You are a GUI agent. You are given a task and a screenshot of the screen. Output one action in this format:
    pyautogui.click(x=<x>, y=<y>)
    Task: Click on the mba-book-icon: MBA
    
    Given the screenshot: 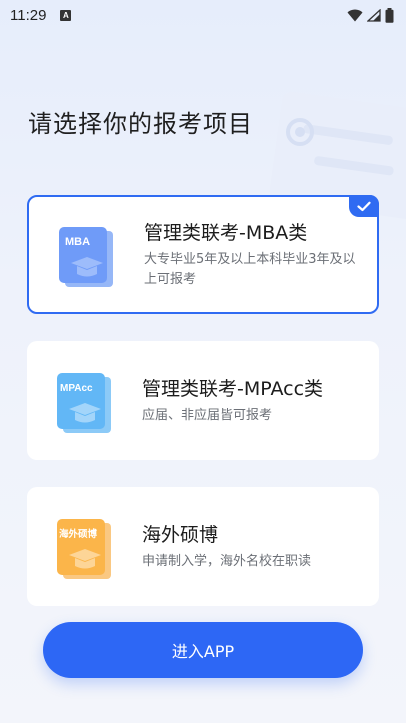 What is the action you would take?
    pyautogui.click(x=86, y=256)
    